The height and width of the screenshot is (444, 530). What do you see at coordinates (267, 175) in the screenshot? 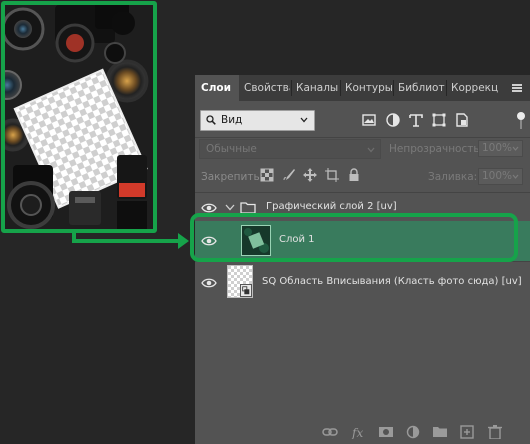
I see `lock-transparent-icon` at bounding box center [267, 175].